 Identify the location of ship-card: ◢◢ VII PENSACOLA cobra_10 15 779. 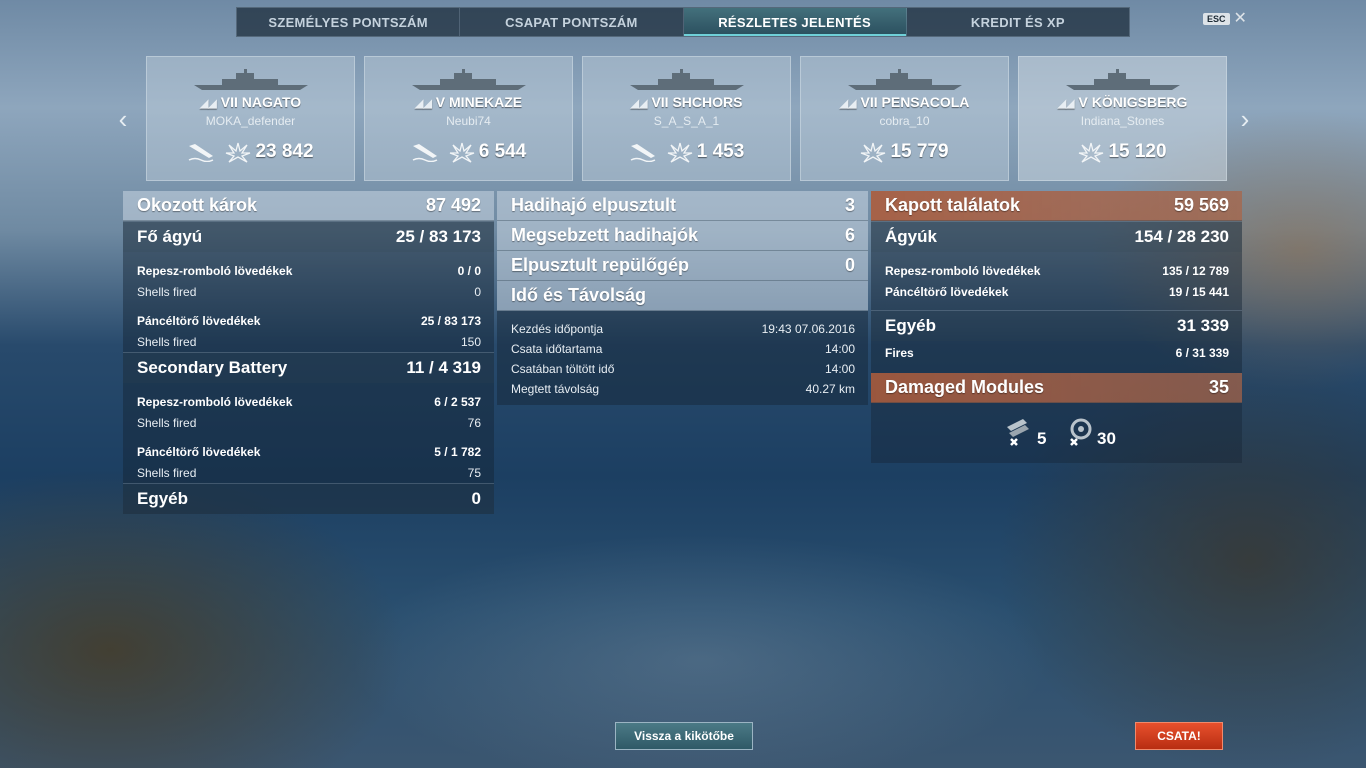
(904, 118).